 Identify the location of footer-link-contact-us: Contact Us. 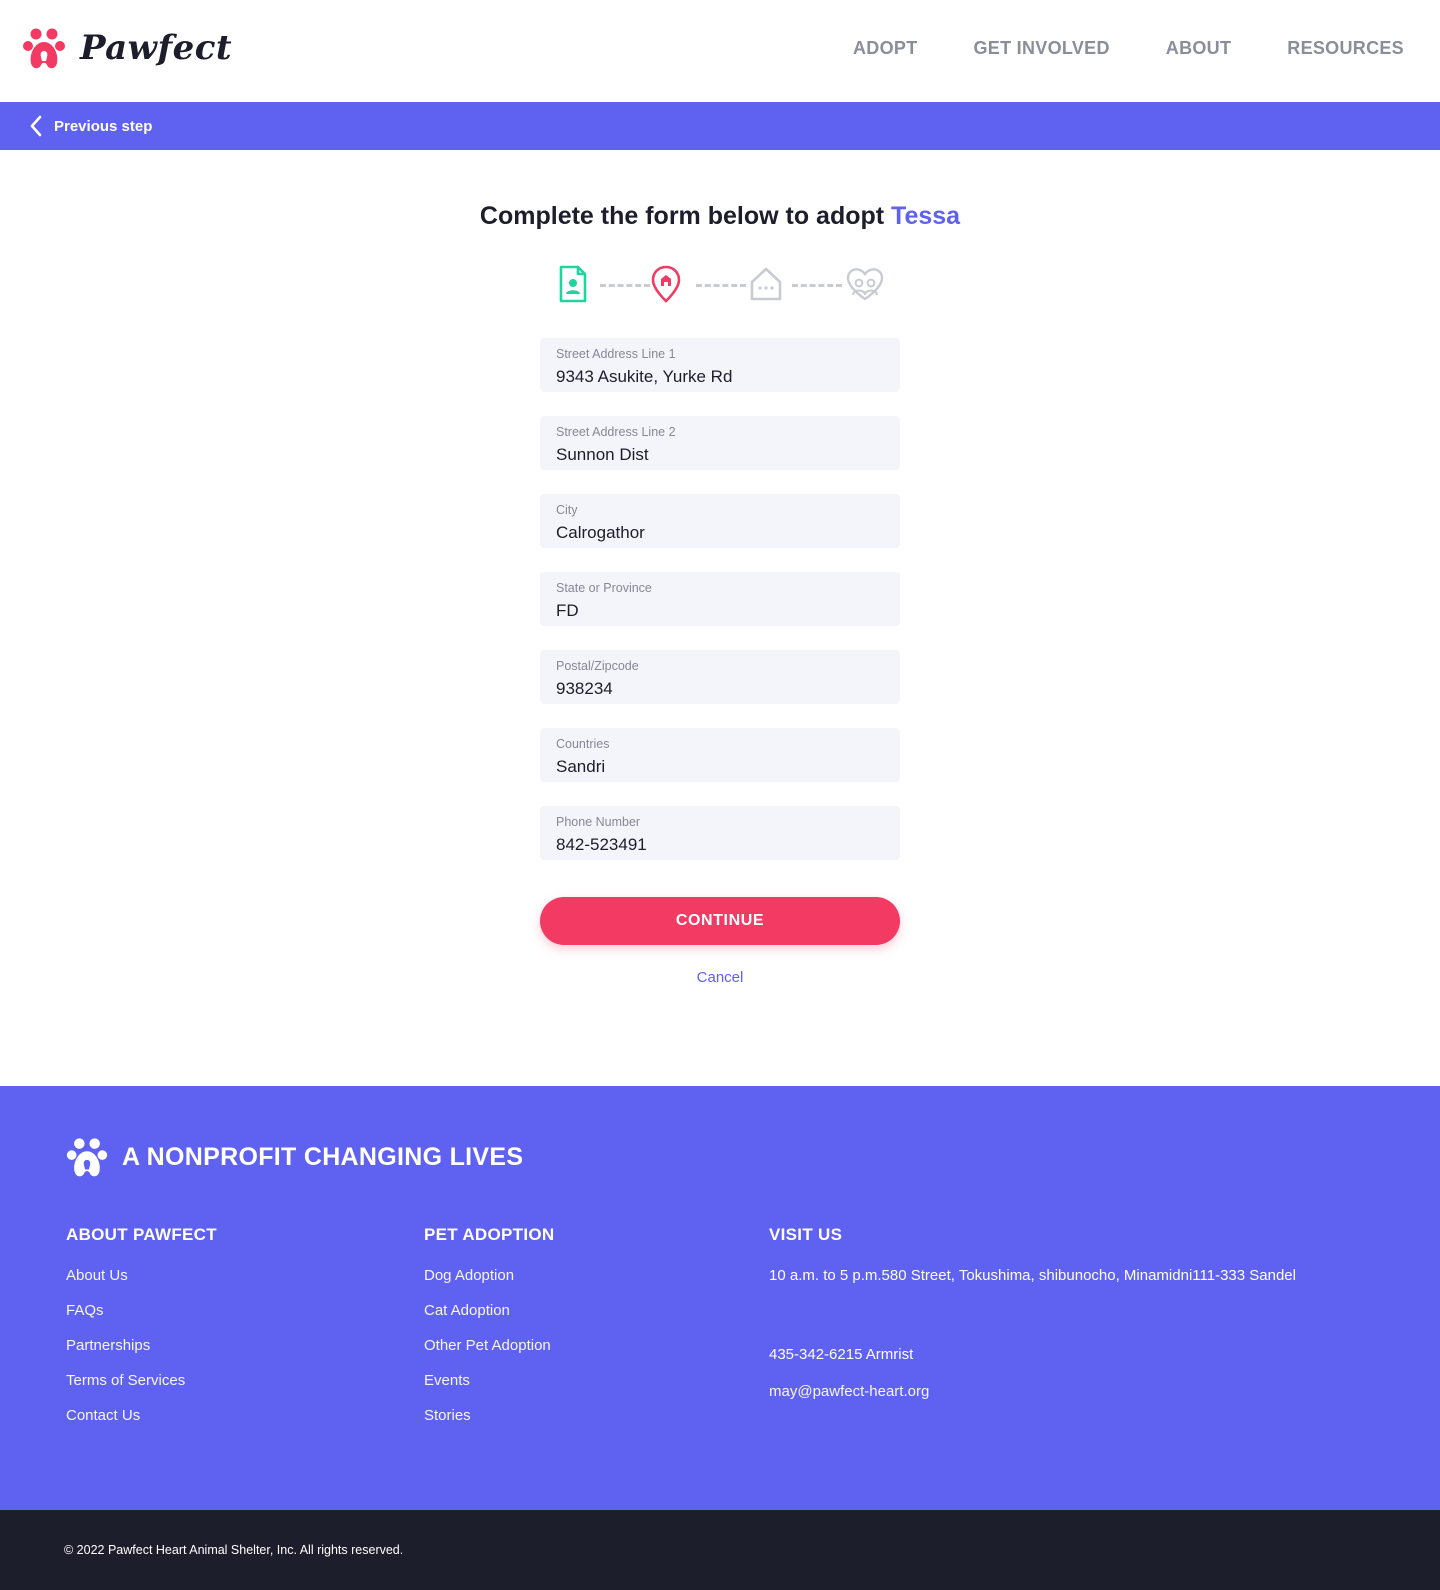
(141, 1415).